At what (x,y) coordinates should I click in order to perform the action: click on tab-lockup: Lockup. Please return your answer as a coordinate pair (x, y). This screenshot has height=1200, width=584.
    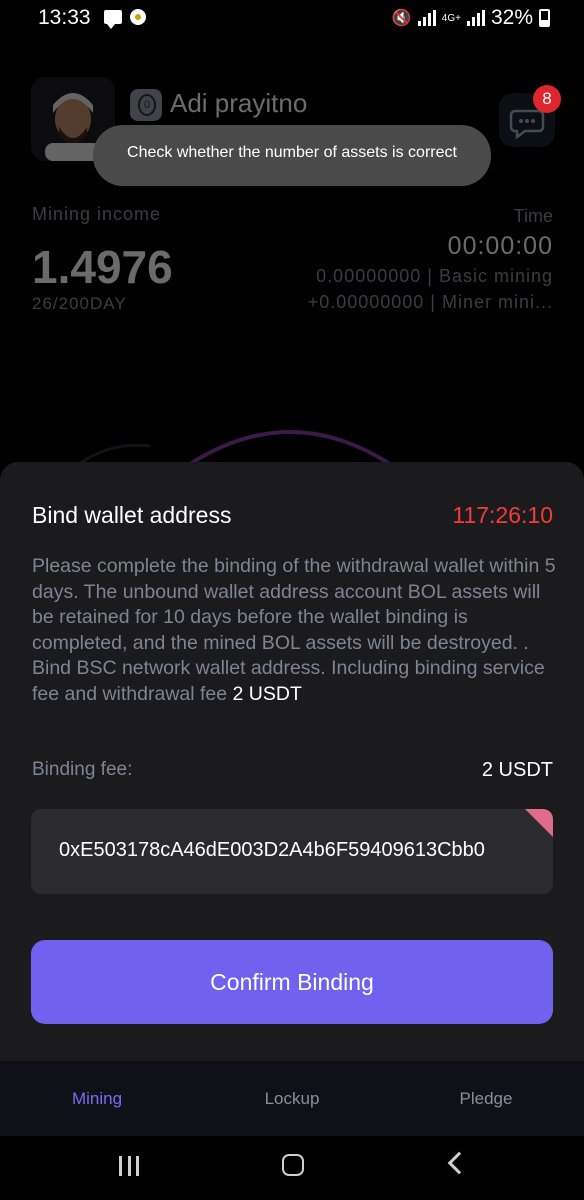
    Looking at the image, I should click on (292, 1099).